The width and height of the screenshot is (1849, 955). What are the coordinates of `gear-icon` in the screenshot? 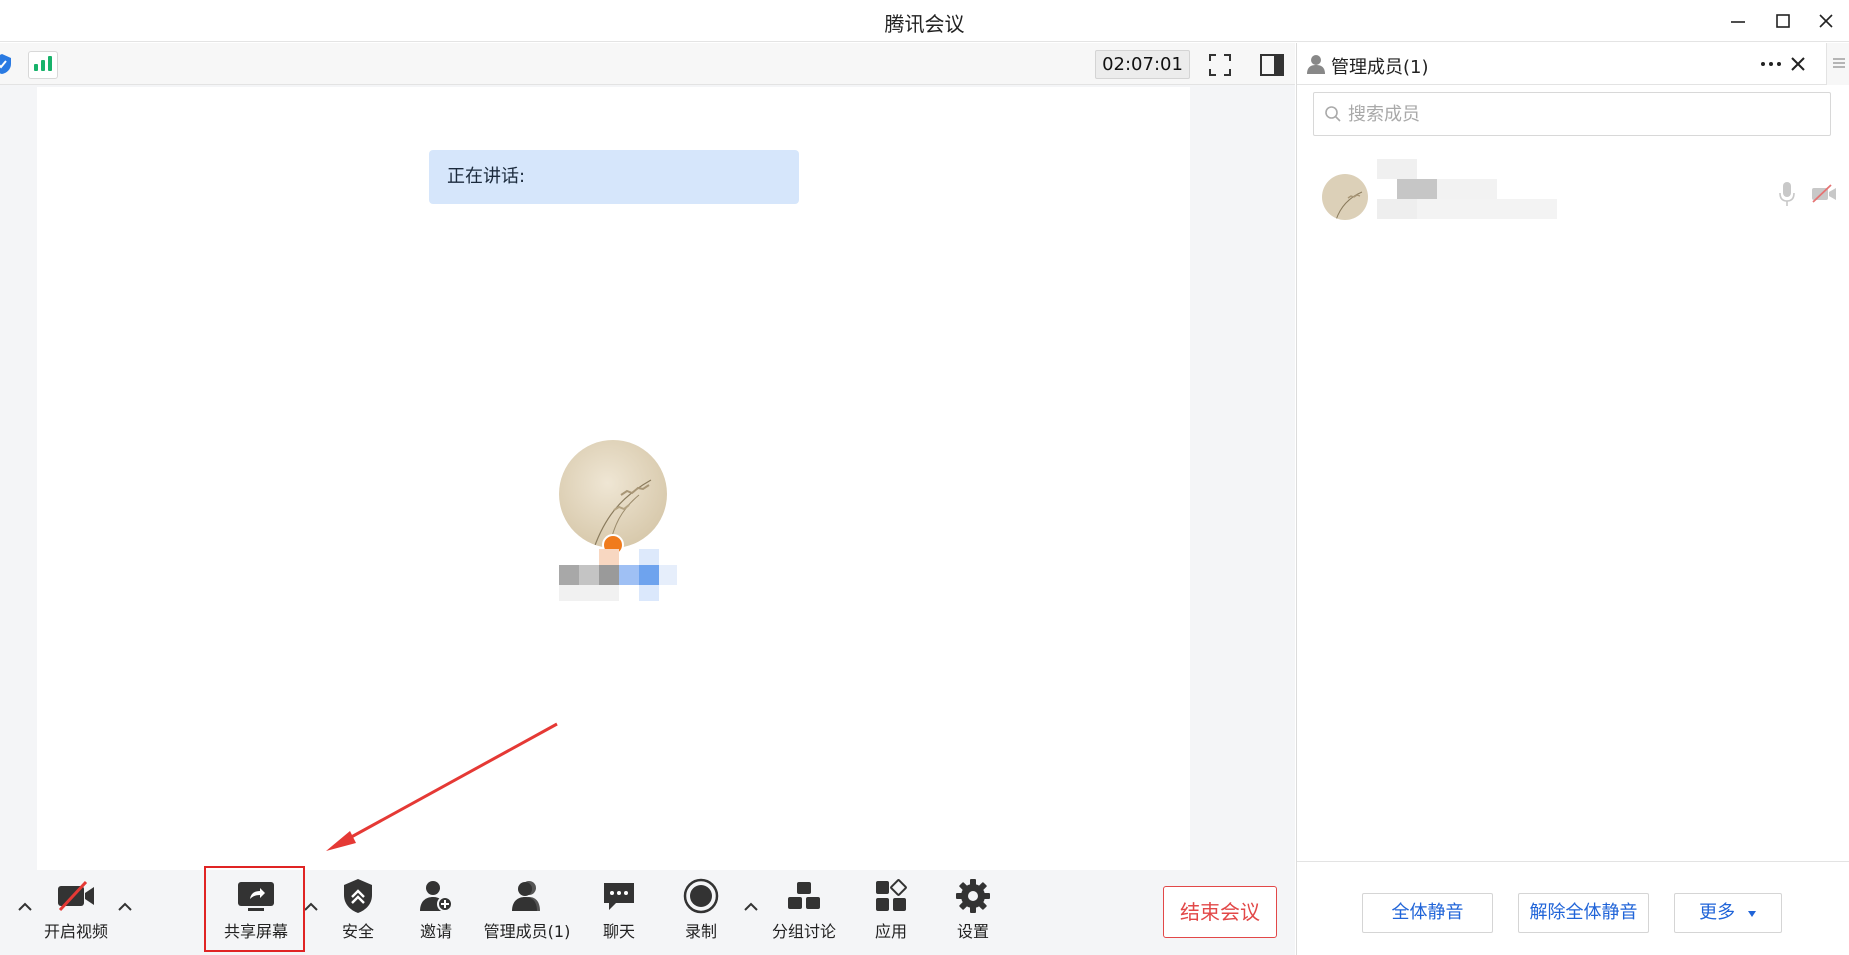 It's located at (973, 896).